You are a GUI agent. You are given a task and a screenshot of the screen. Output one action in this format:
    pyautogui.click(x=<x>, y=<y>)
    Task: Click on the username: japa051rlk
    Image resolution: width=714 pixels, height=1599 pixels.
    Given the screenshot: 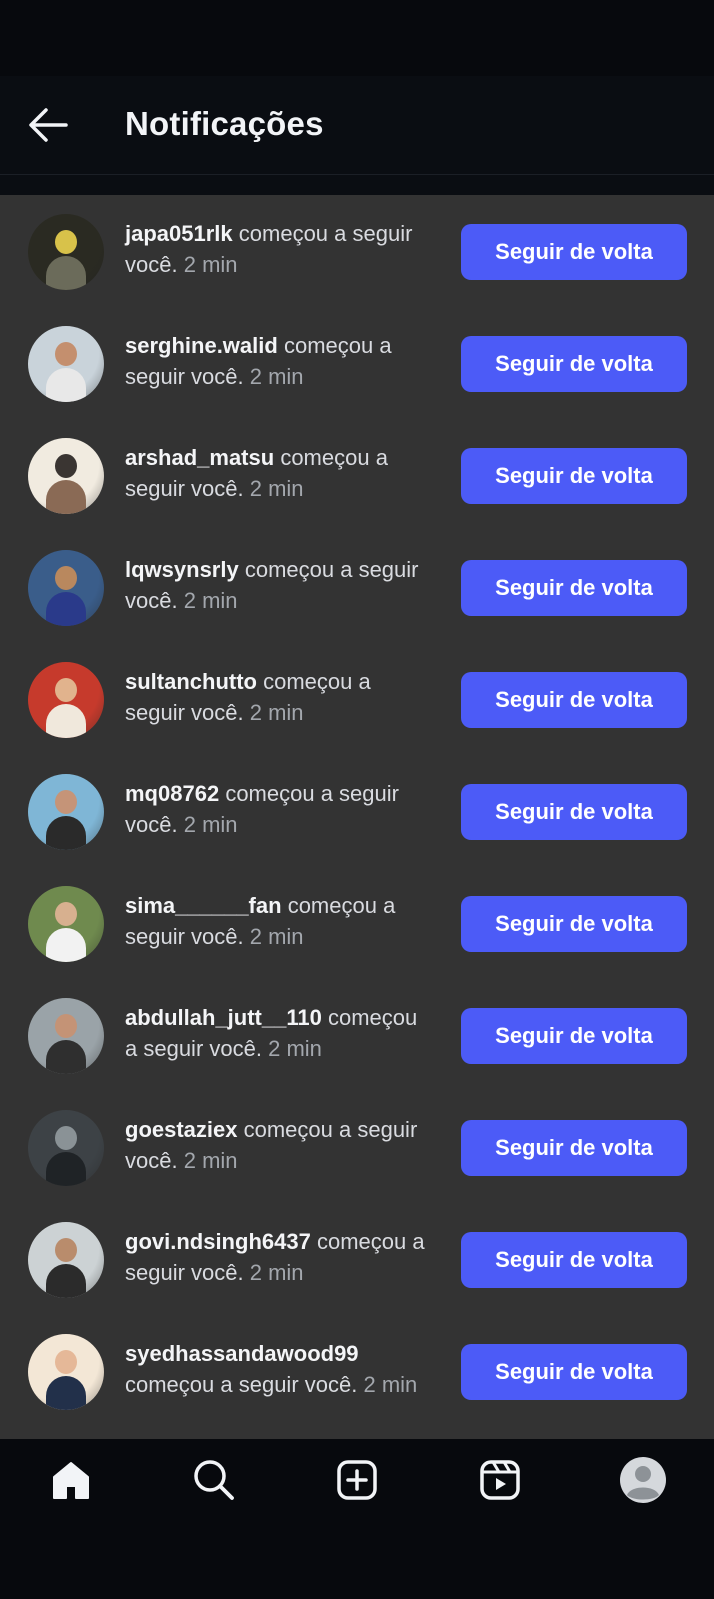 What is the action you would take?
    pyautogui.click(x=179, y=233)
    